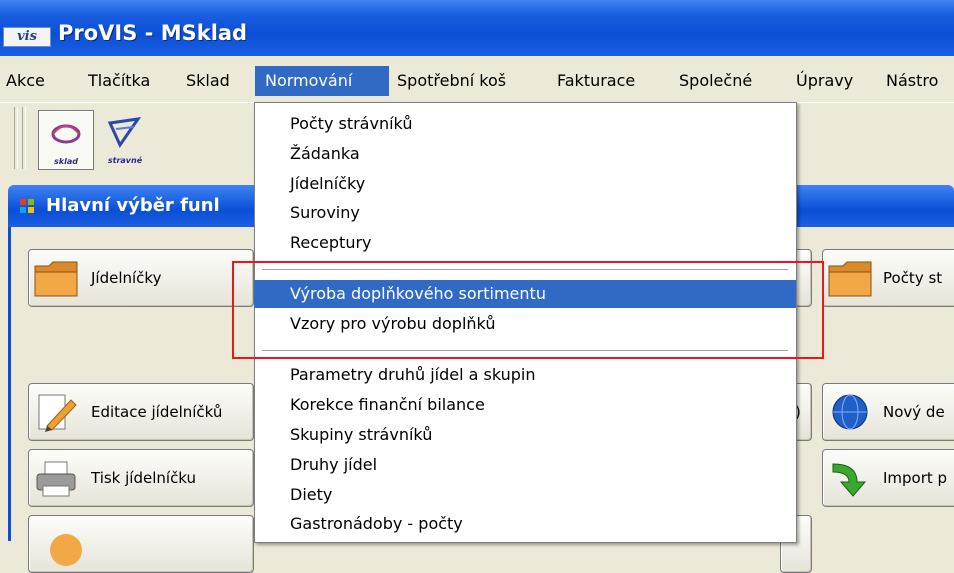  Describe the element at coordinates (525, 184) in the screenshot. I see `menu-item-jidelnicky: Jídelníčky` at that location.